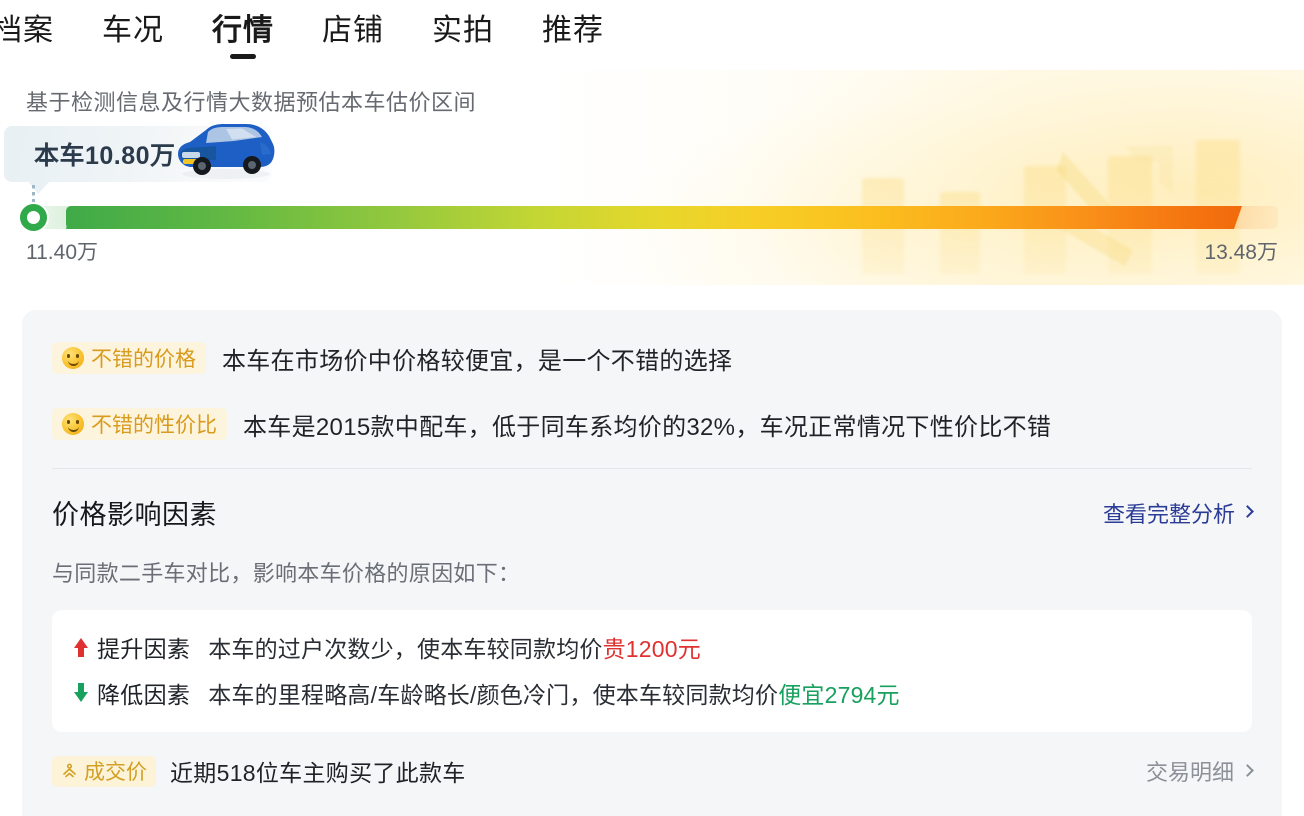 Image resolution: width=1304 pixels, height=816 pixels. I want to click on deal-summary-row: 成交价 近期518位车主购买了此款车 交易明细, so click(653, 771).